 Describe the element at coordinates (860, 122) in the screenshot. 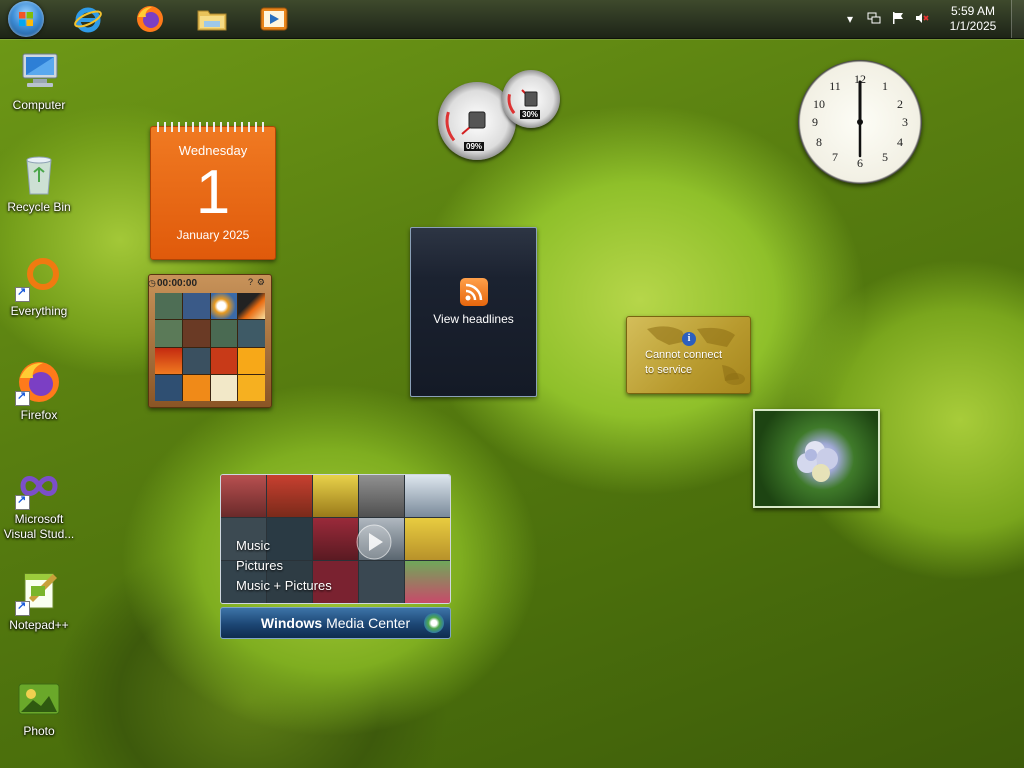

I see `clock-gadget: 12 1 2 3 4 5 6 7 8 9 10 11` at that location.